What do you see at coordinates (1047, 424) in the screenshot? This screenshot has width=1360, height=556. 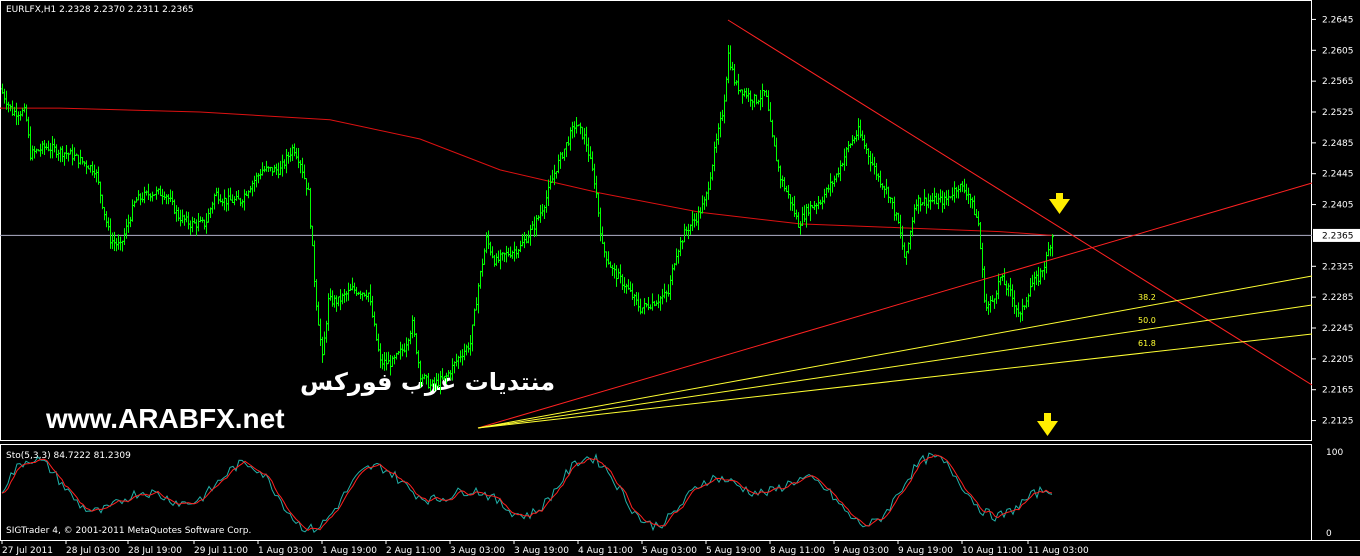 I see `down-arrow-icon` at bounding box center [1047, 424].